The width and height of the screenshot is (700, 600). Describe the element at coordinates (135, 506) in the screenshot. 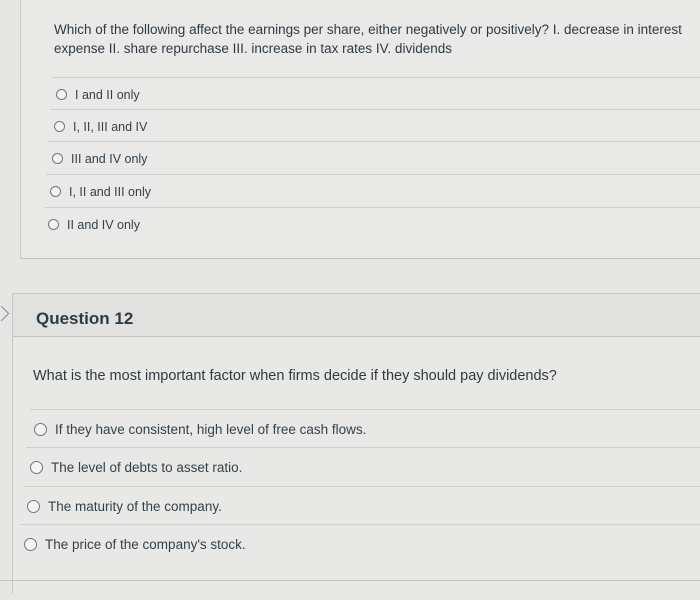

I see `answer-label: The maturity of the company.` at that location.